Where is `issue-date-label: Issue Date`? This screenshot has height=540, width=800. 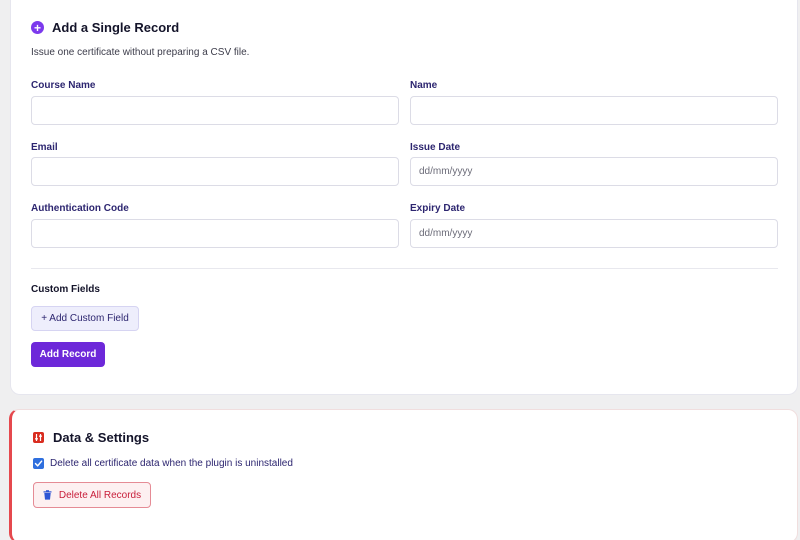
issue-date-label: Issue Date is located at coordinates (435, 147).